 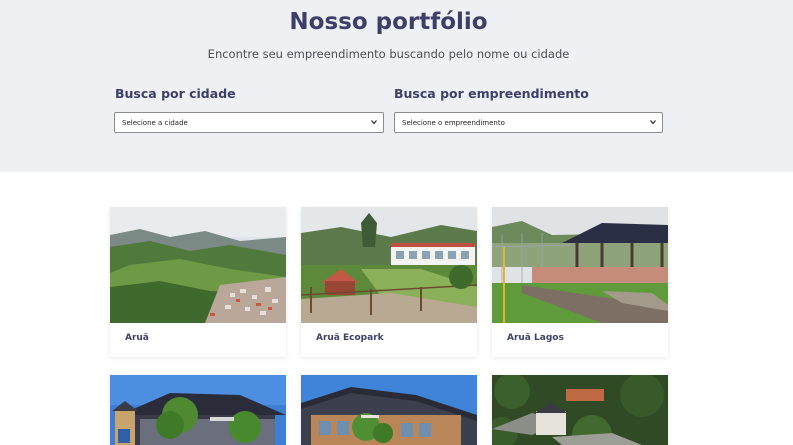 I want to click on project-name: Aruã Lagos, so click(x=535, y=338).